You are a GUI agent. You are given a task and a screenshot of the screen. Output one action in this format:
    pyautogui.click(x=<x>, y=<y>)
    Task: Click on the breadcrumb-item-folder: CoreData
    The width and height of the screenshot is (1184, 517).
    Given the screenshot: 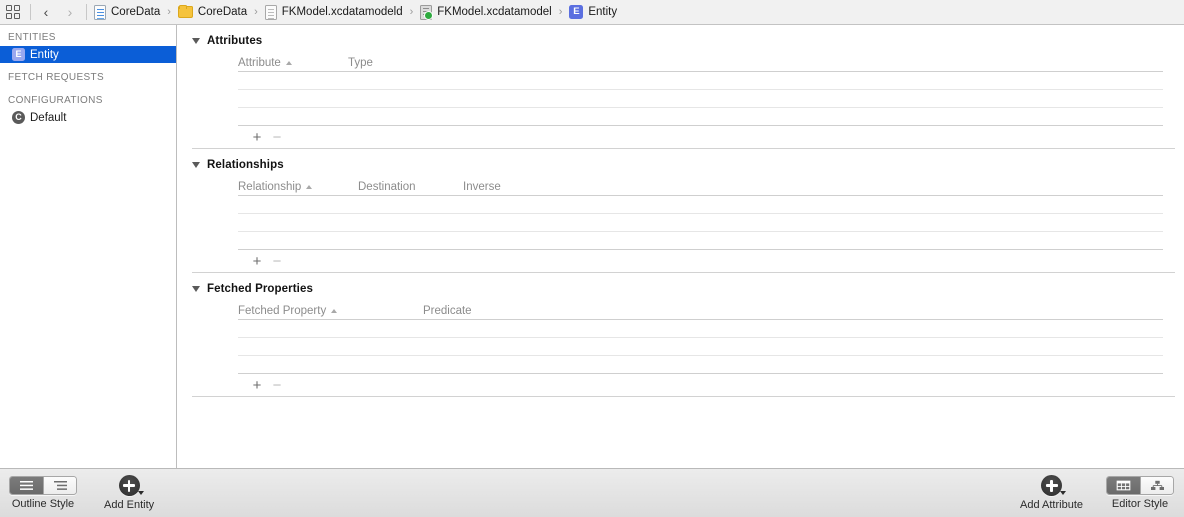 What is the action you would take?
    pyautogui.click(x=212, y=11)
    